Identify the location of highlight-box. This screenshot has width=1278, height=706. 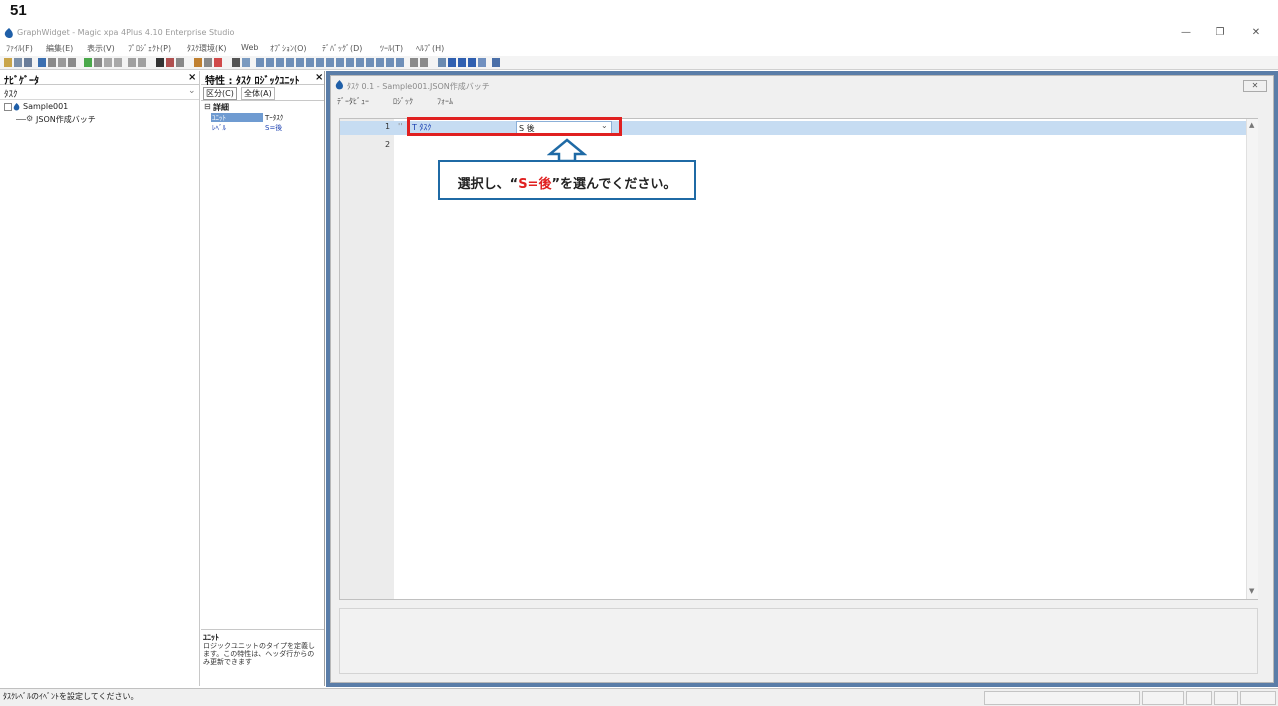
(514, 126).